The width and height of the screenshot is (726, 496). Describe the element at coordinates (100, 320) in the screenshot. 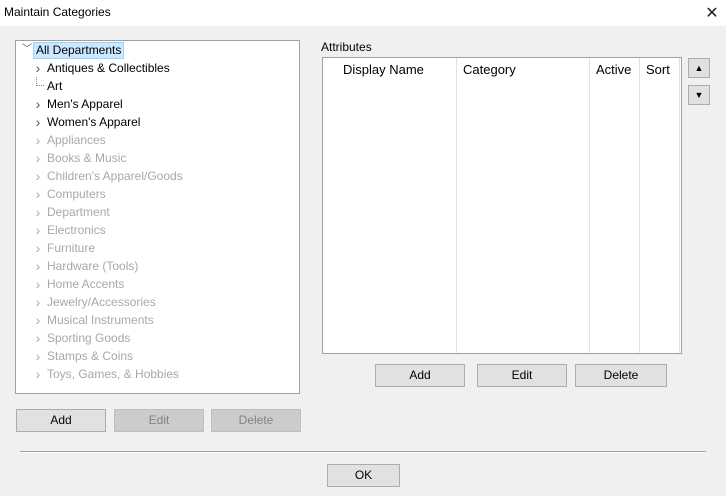

I see `tree-item-label: Musical Instruments` at that location.